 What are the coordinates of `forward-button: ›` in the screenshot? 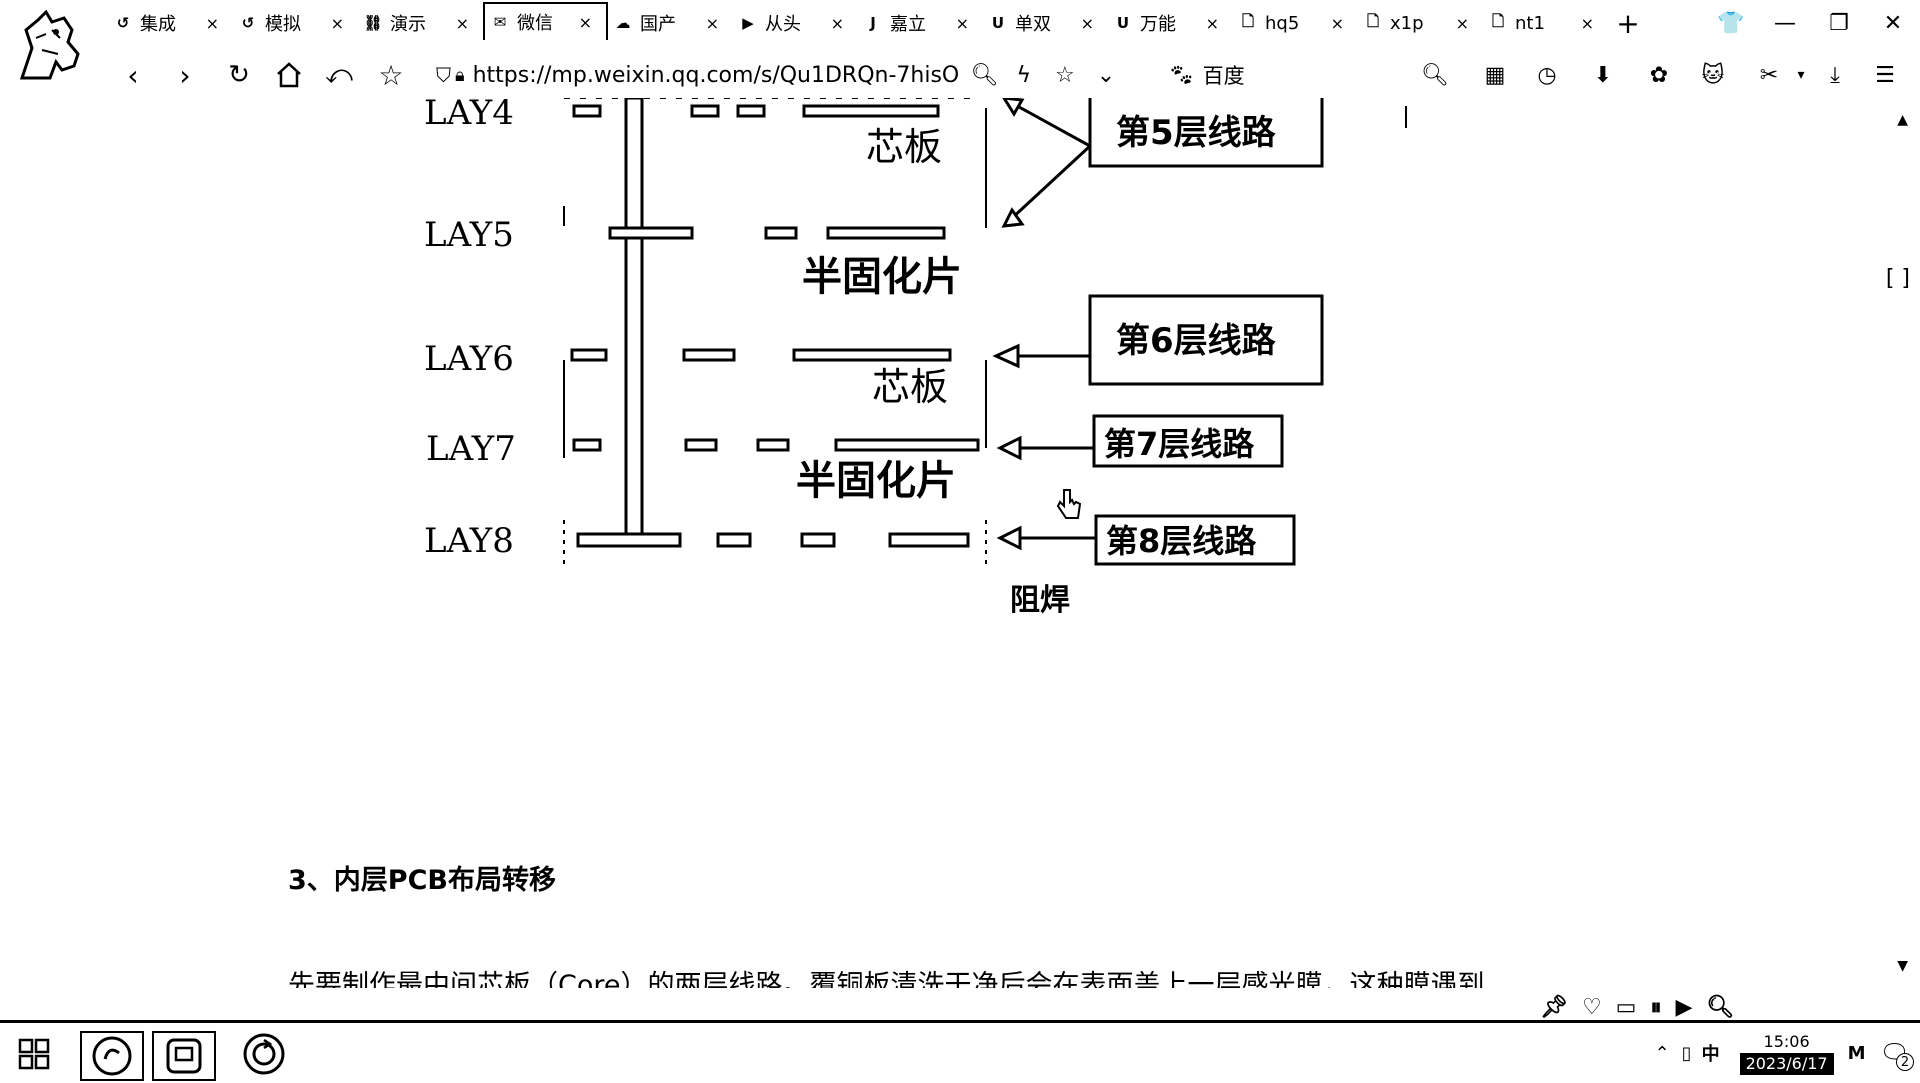 It's located at (185, 75).